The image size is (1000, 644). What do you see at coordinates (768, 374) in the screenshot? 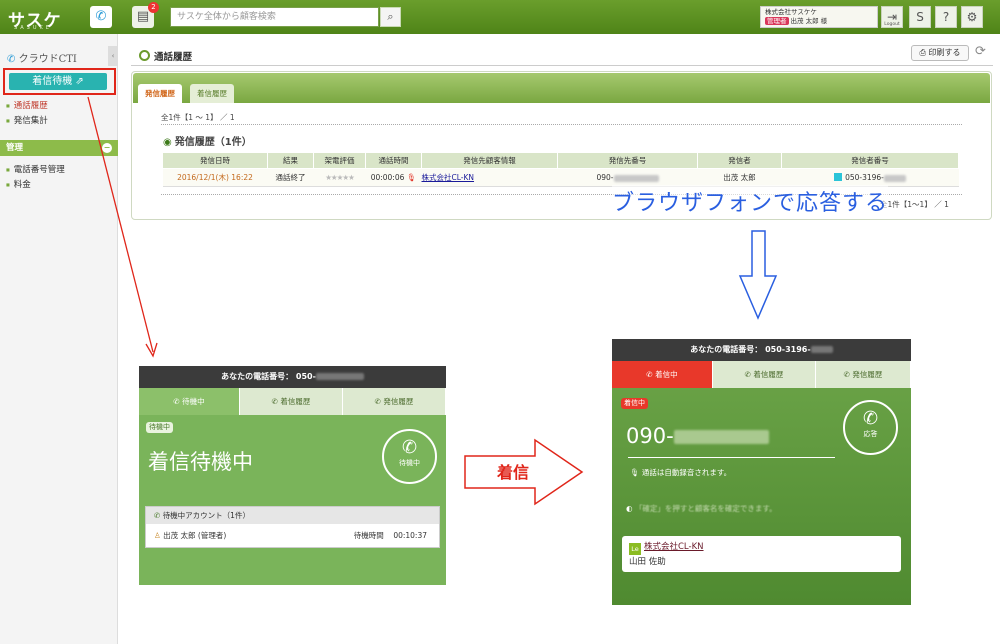
I see `tab-label: 着信履歴` at bounding box center [768, 374].